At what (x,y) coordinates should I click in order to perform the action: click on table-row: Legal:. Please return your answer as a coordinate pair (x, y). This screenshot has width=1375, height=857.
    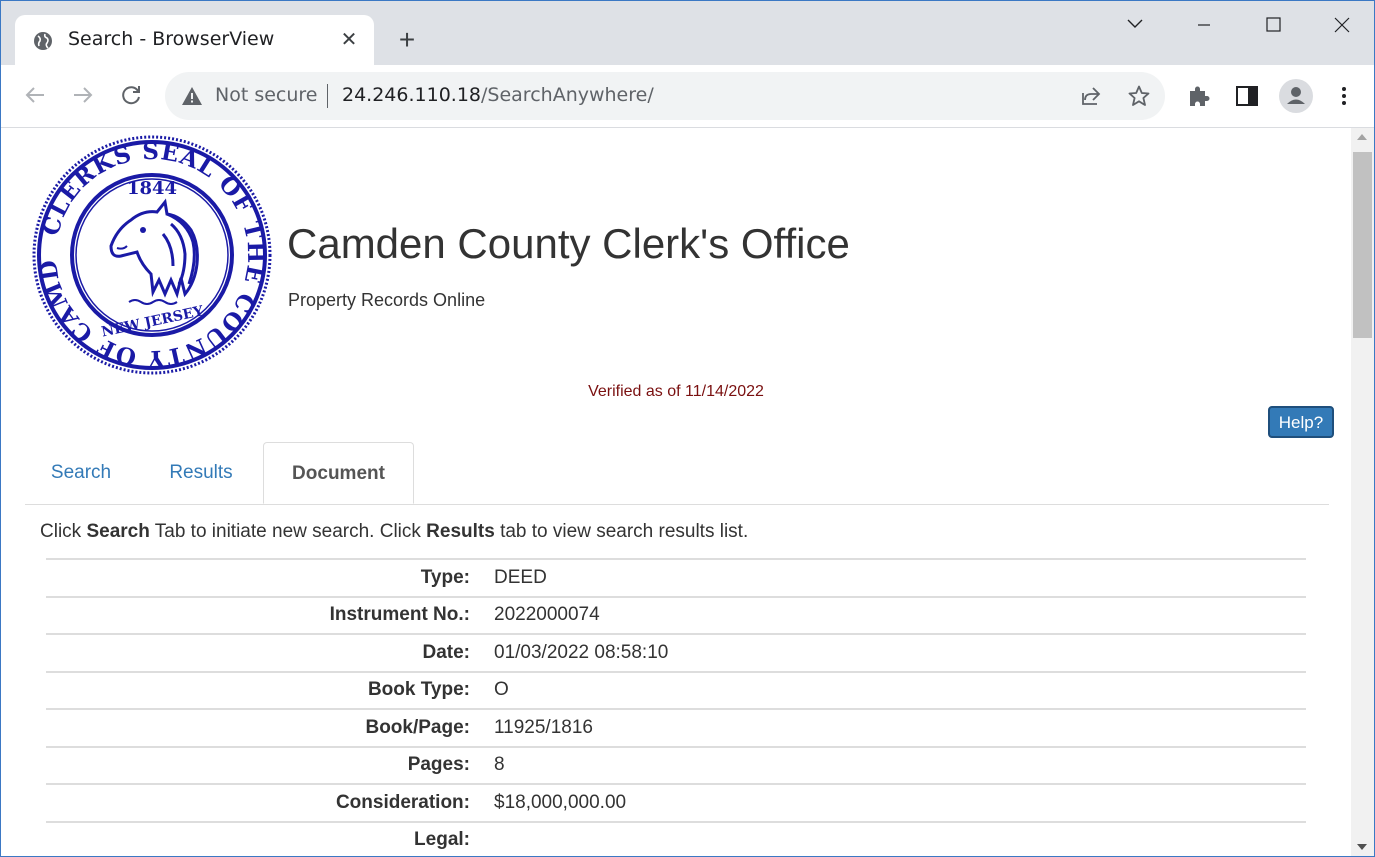
    Looking at the image, I should click on (676, 838).